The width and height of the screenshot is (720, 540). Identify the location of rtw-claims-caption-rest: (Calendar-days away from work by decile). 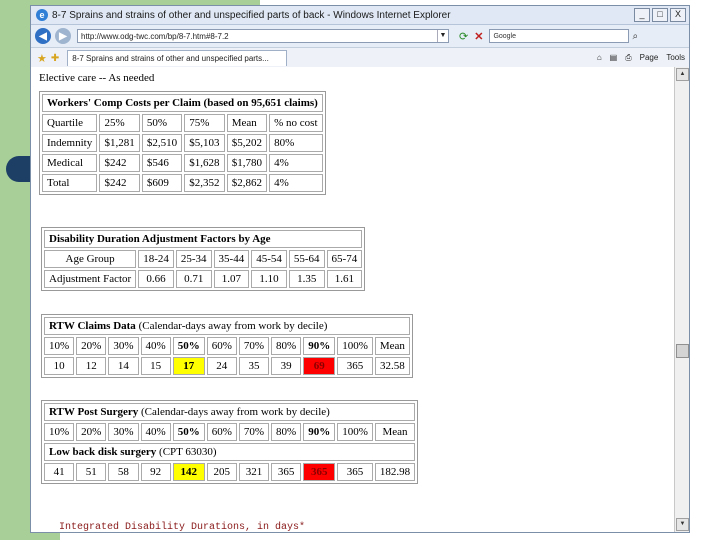
(231, 326).